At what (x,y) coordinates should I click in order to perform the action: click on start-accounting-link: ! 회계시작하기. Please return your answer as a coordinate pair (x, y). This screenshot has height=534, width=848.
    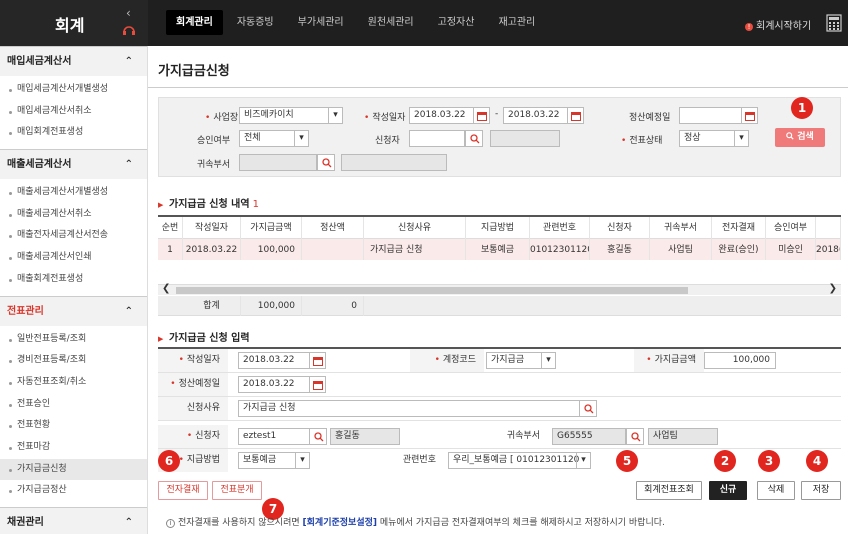
    Looking at the image, I should click on (778, 24).